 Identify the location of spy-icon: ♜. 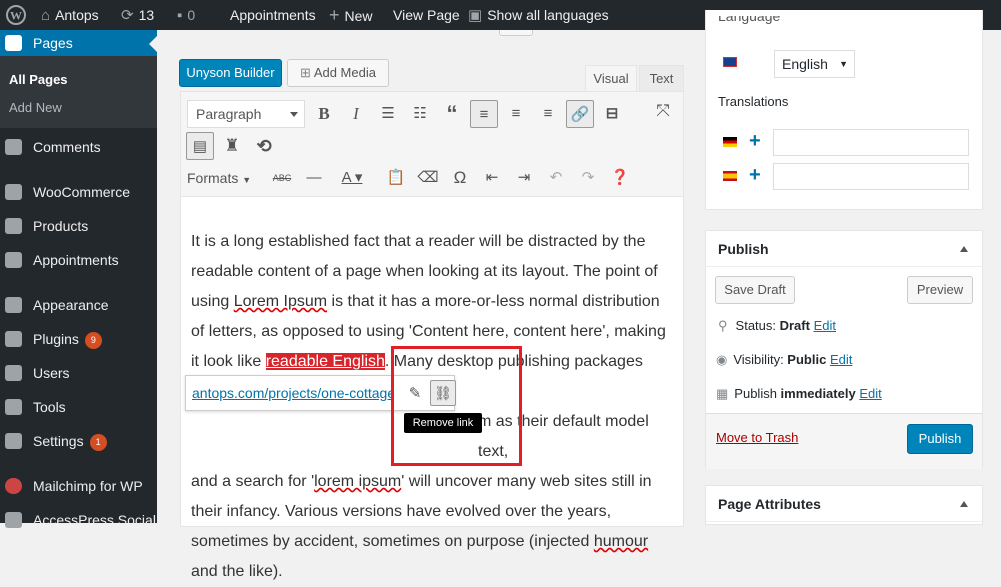
(232, 146).